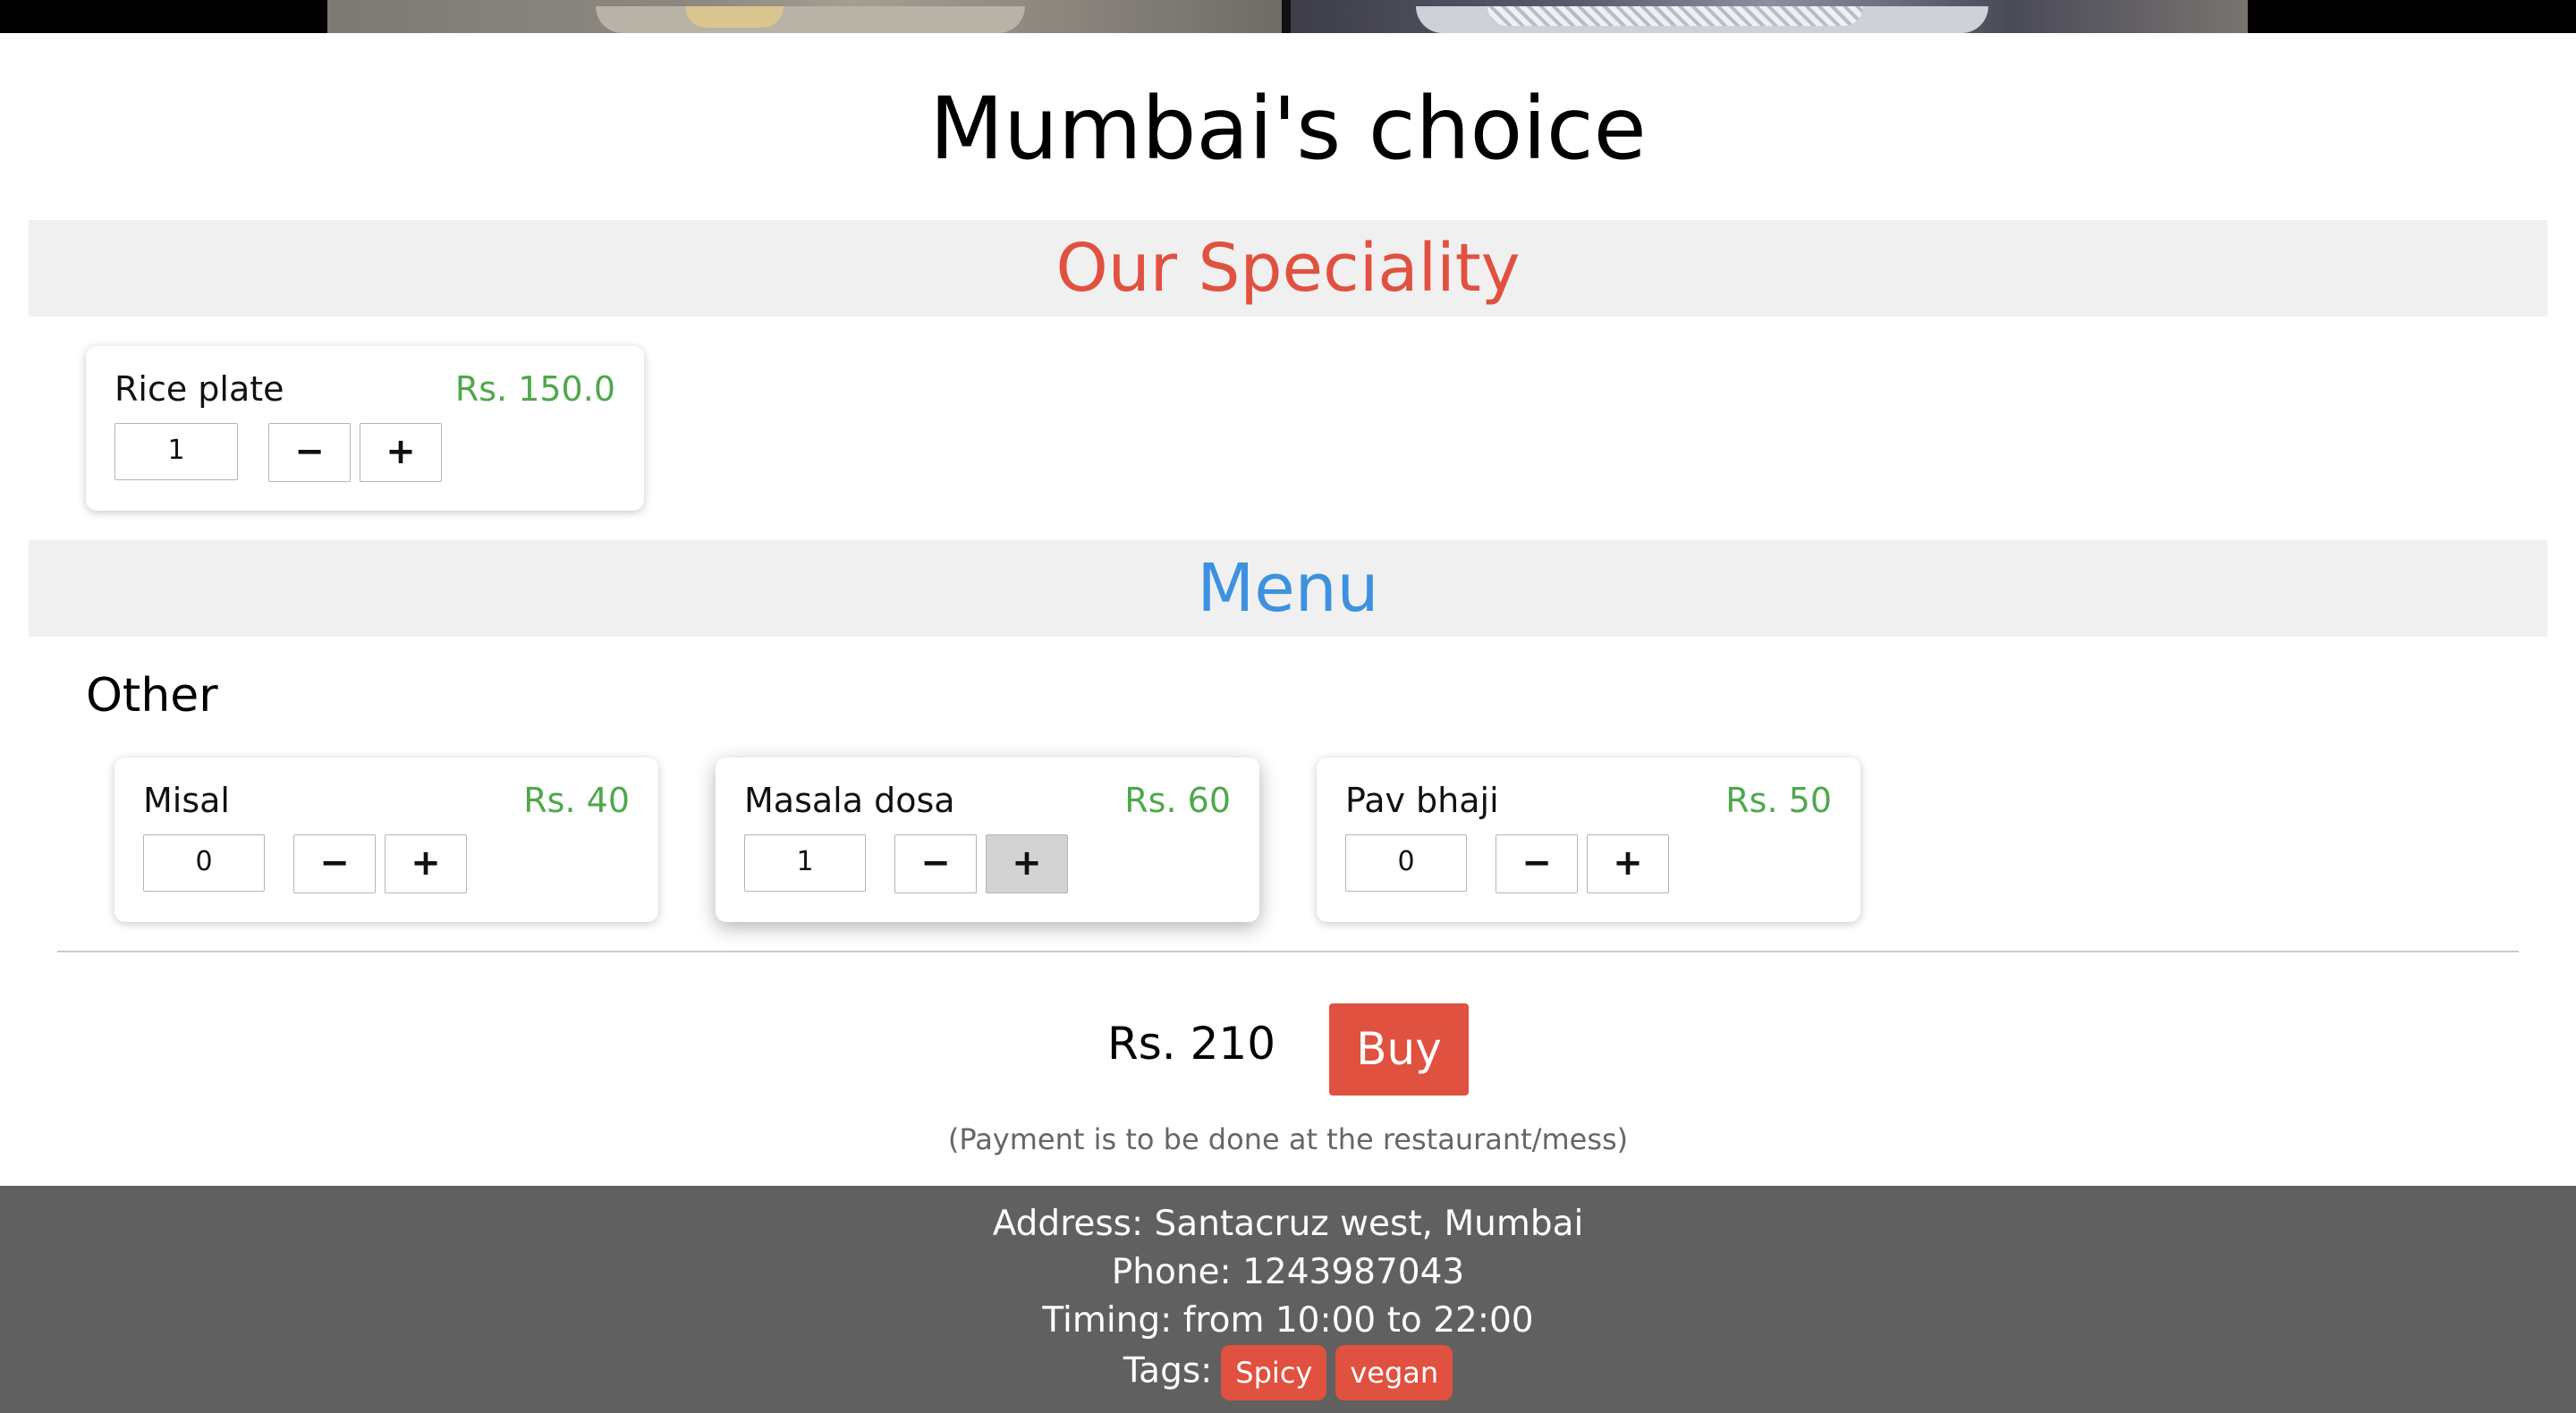 This screenshot has width=2576, height=1413. I want to click on item-price: Rs. 60, so click(1177, 800).